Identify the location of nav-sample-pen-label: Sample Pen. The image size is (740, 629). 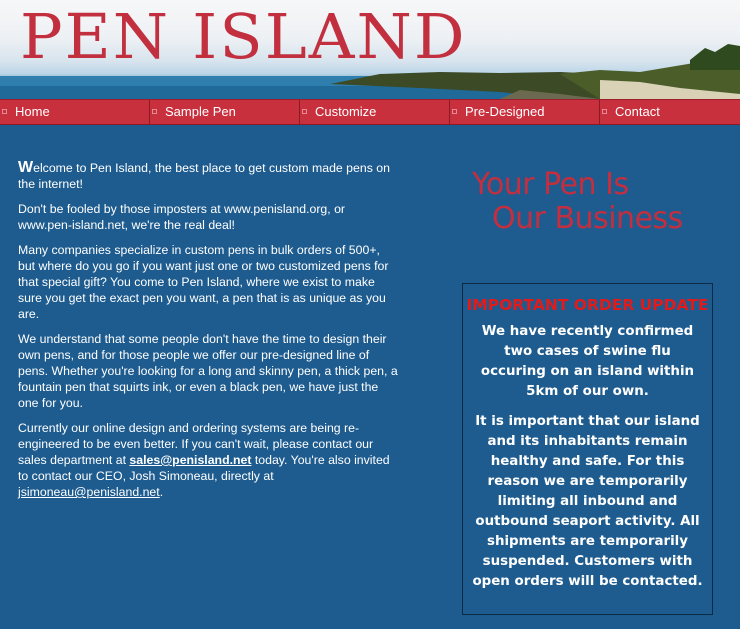
(200, 111).